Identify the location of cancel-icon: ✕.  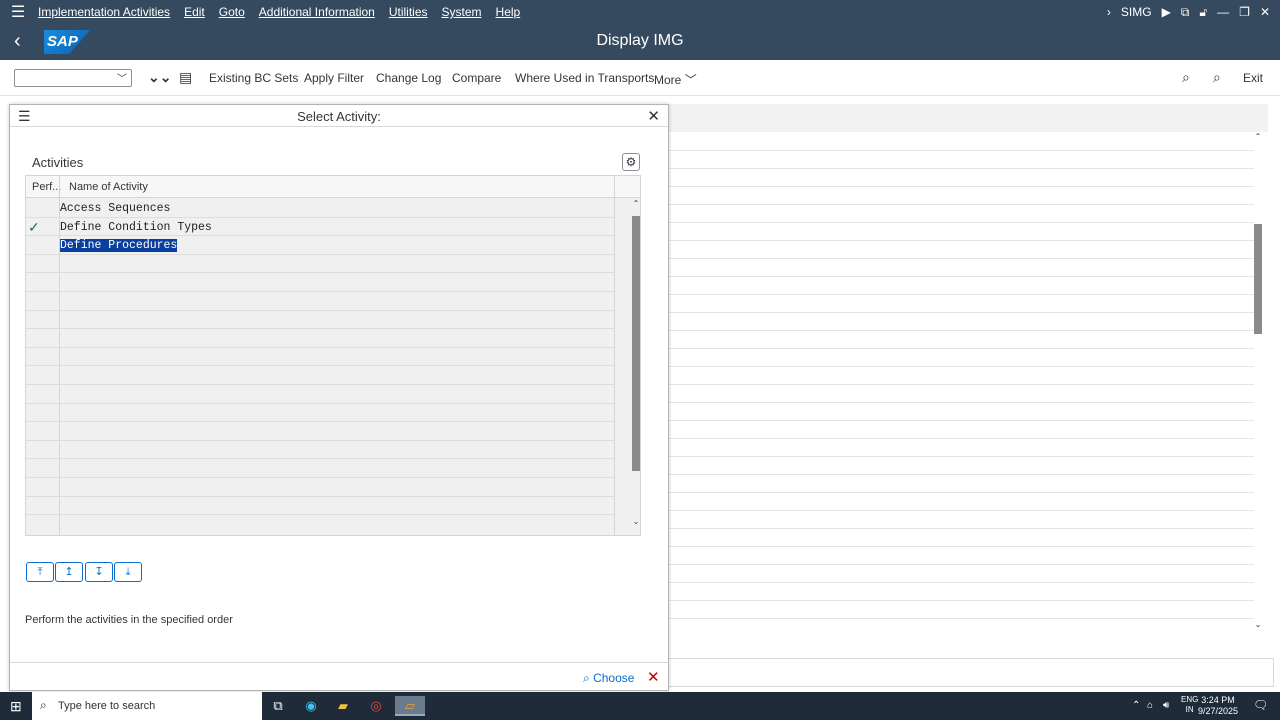
(653, 677).